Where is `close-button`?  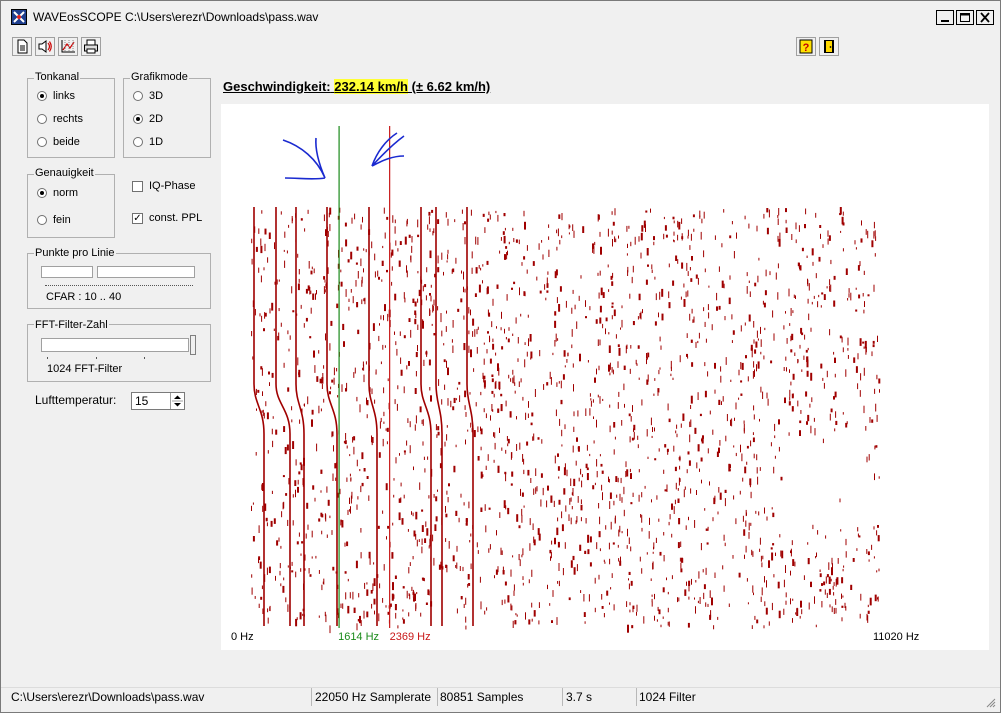
close-button is located at coordinates (985, 17).